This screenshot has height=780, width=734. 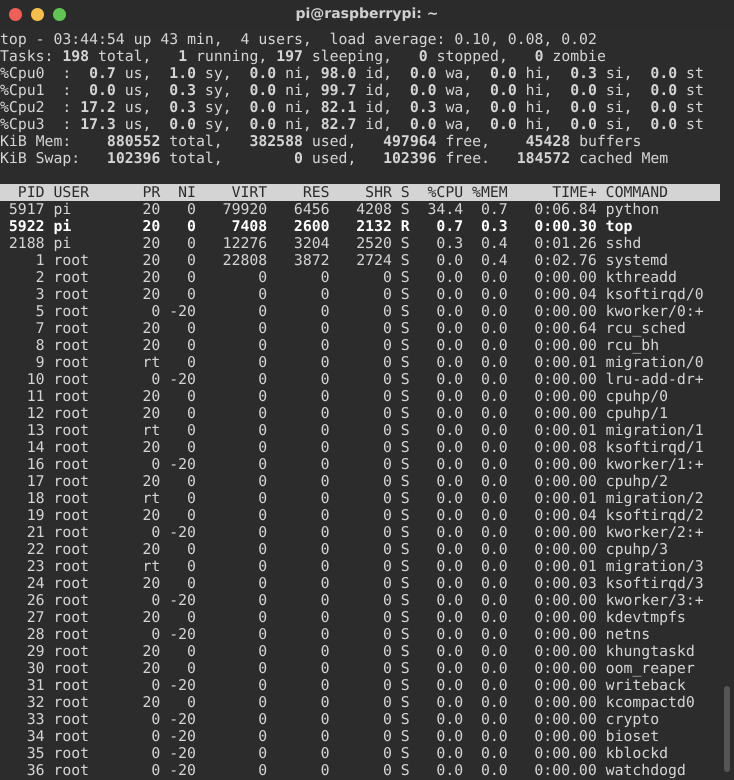 What do you see at coordinates (352, 73) in the screenshot?
I see `summary-line: %Cpu0 : 0.7 us, 1.0 sy, 0.0 ni, 98.0 id, 0.0 wa, 0.0 hi, 0.3 si, 0.0 st` at bounding box center [352, 73].